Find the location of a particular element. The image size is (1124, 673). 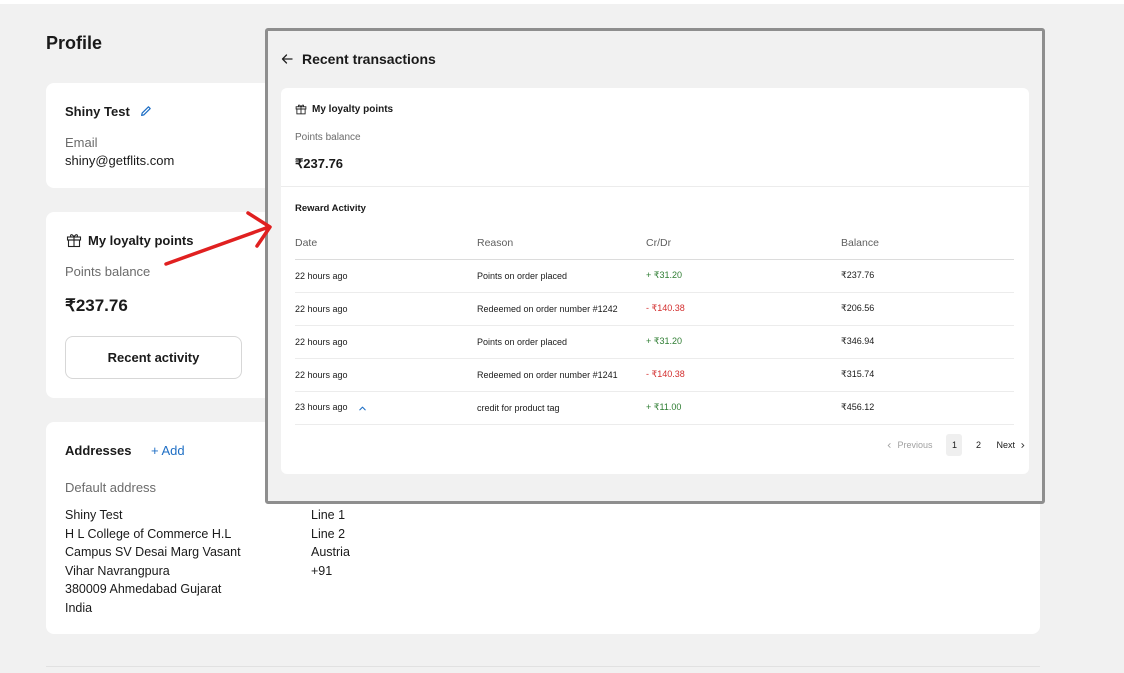

back-arrow-icon is located at coordinates (287, 59).